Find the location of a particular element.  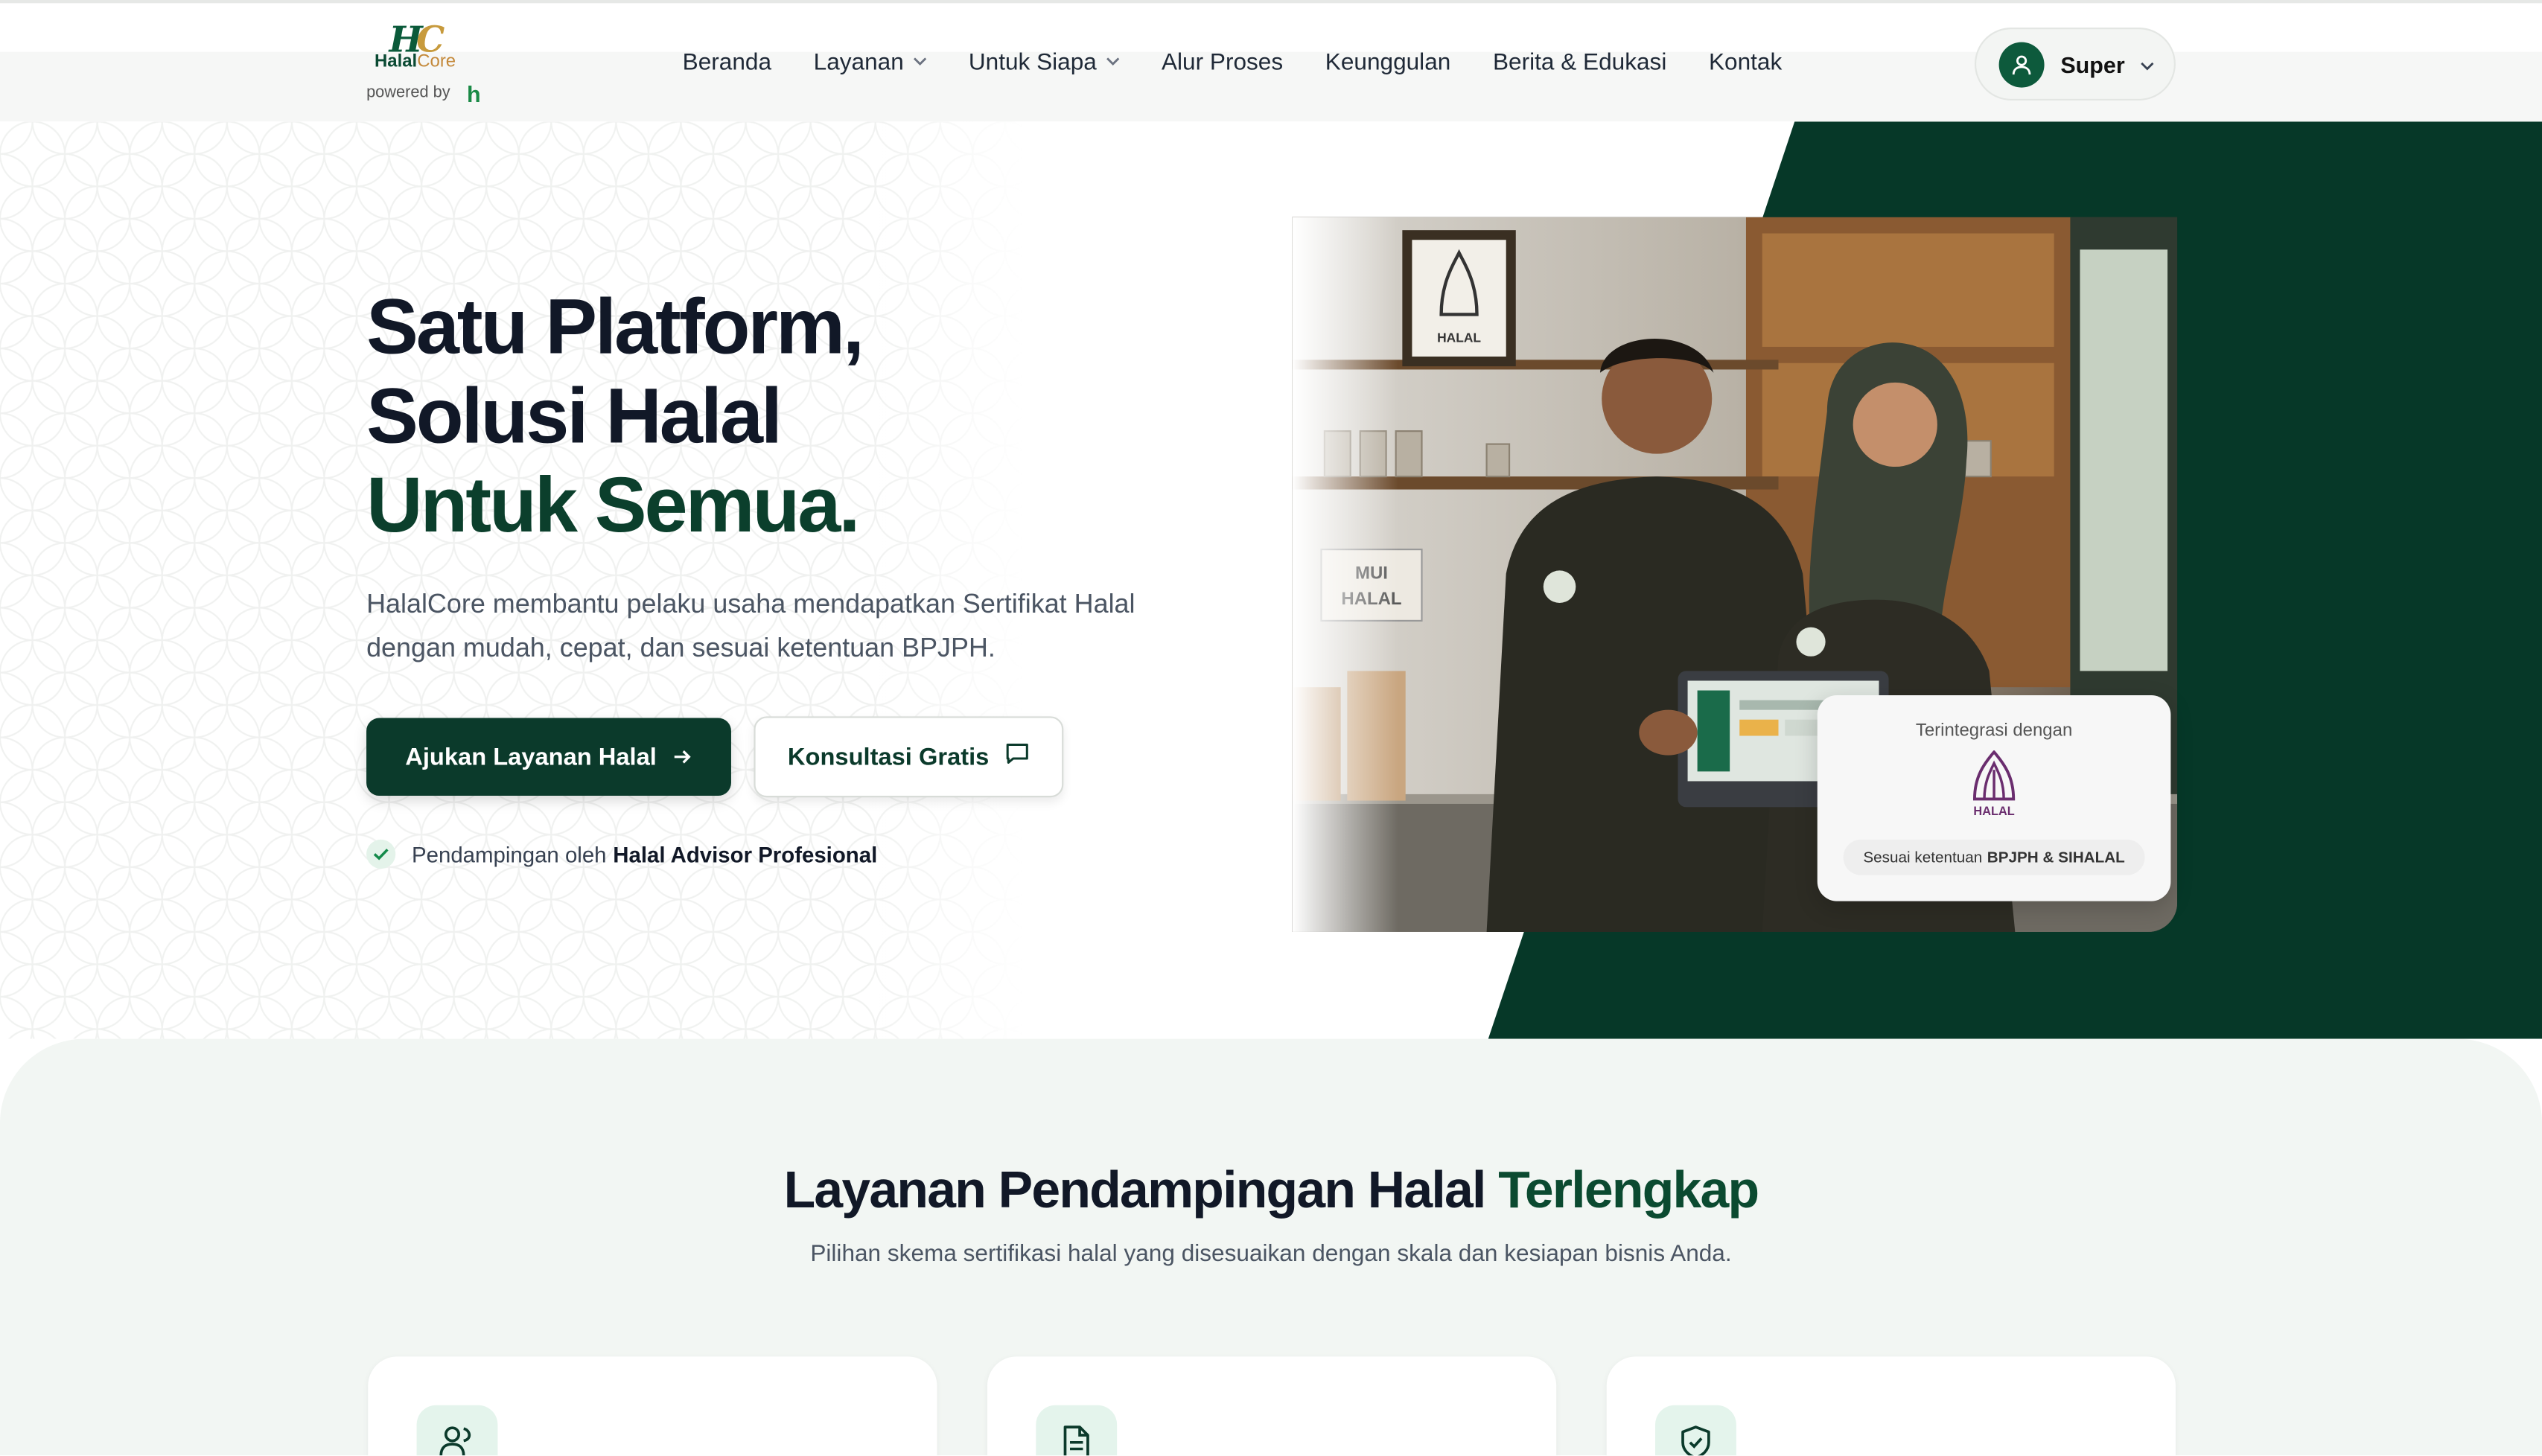

halalcore-logo: HC HalalCore powered by h is located at coordinates (439, 65).